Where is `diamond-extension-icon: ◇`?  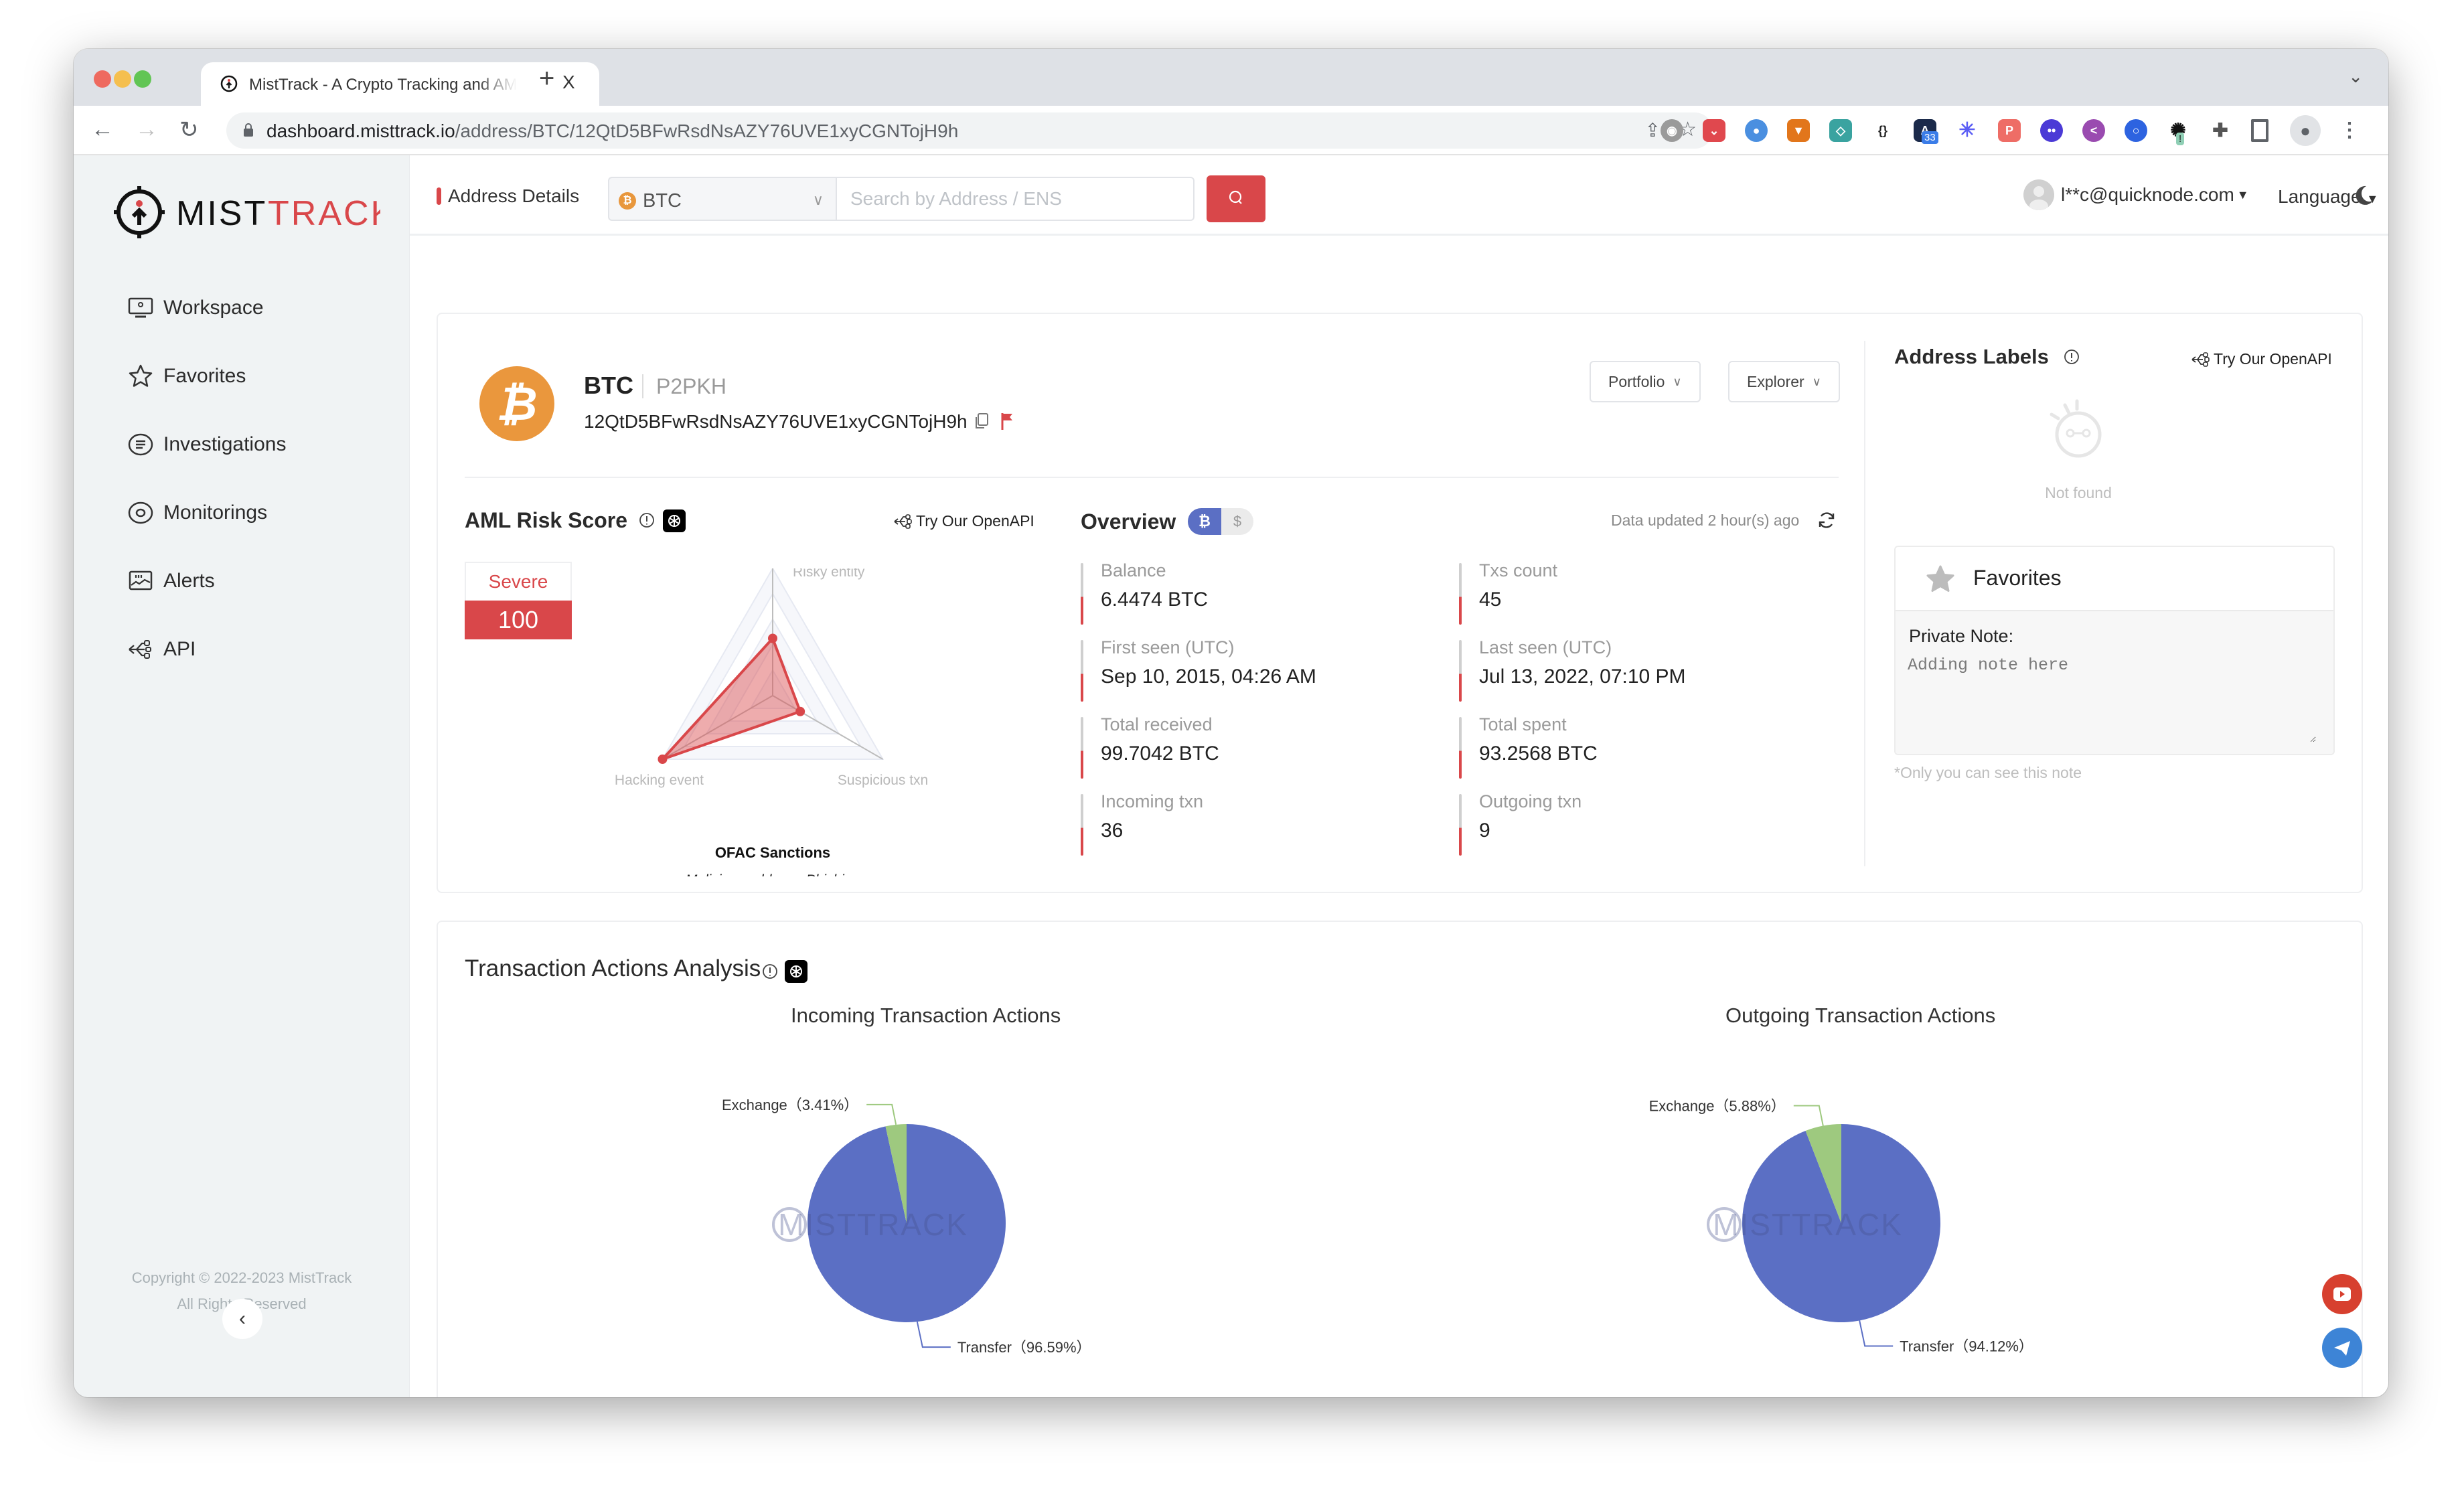
diamond-extension-icon: ◇ is located at coordinates (1841, 131).